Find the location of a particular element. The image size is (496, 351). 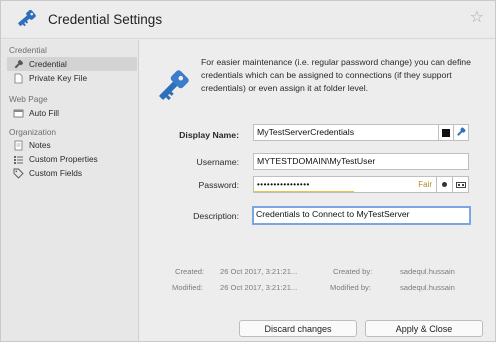

display-name-field: MyTestServerCredentials is located at coordinates (346, 132).